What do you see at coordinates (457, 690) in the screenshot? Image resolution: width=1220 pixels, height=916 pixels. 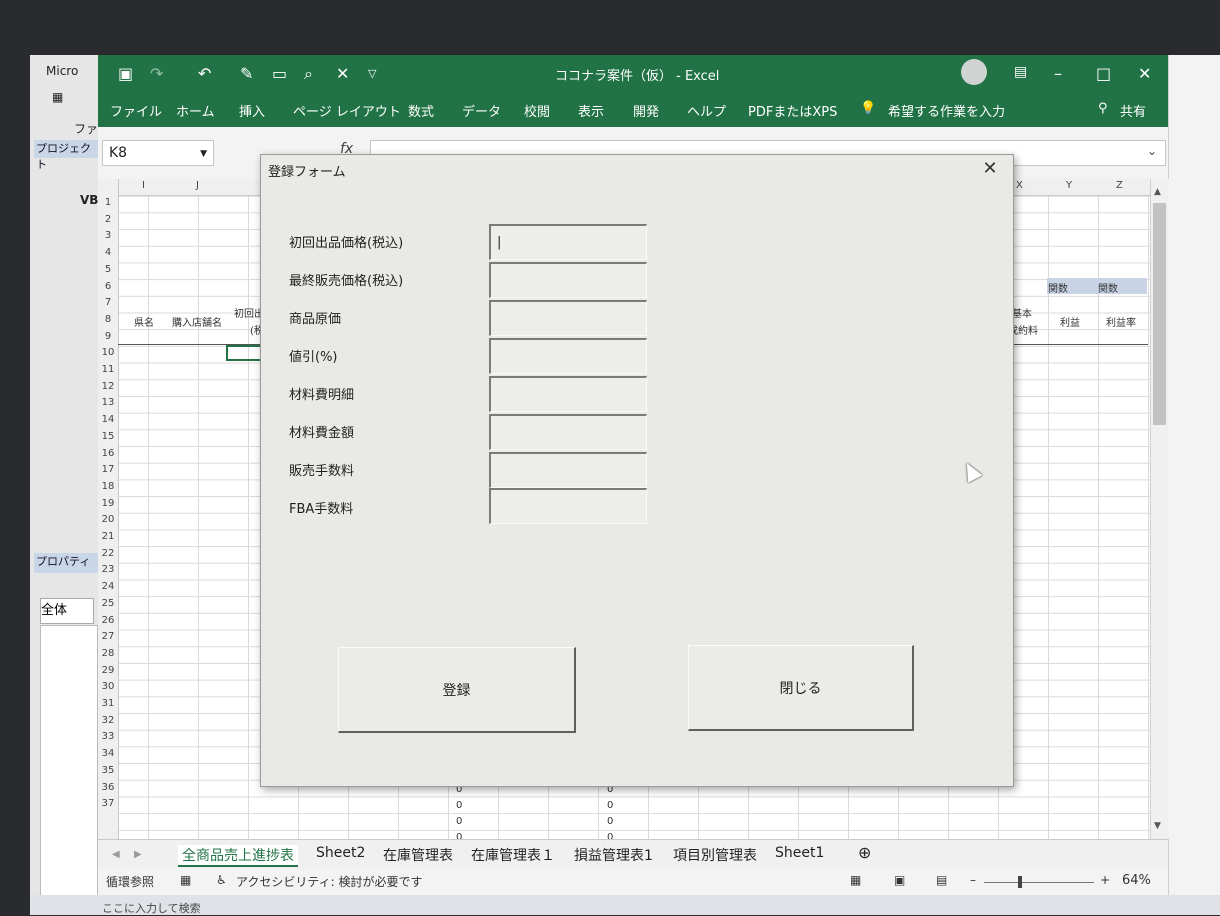 I see `register-button: 登録` at bounding box center [457, 690].